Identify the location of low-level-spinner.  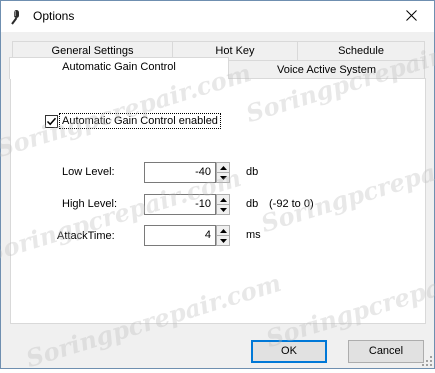
(223, 172).